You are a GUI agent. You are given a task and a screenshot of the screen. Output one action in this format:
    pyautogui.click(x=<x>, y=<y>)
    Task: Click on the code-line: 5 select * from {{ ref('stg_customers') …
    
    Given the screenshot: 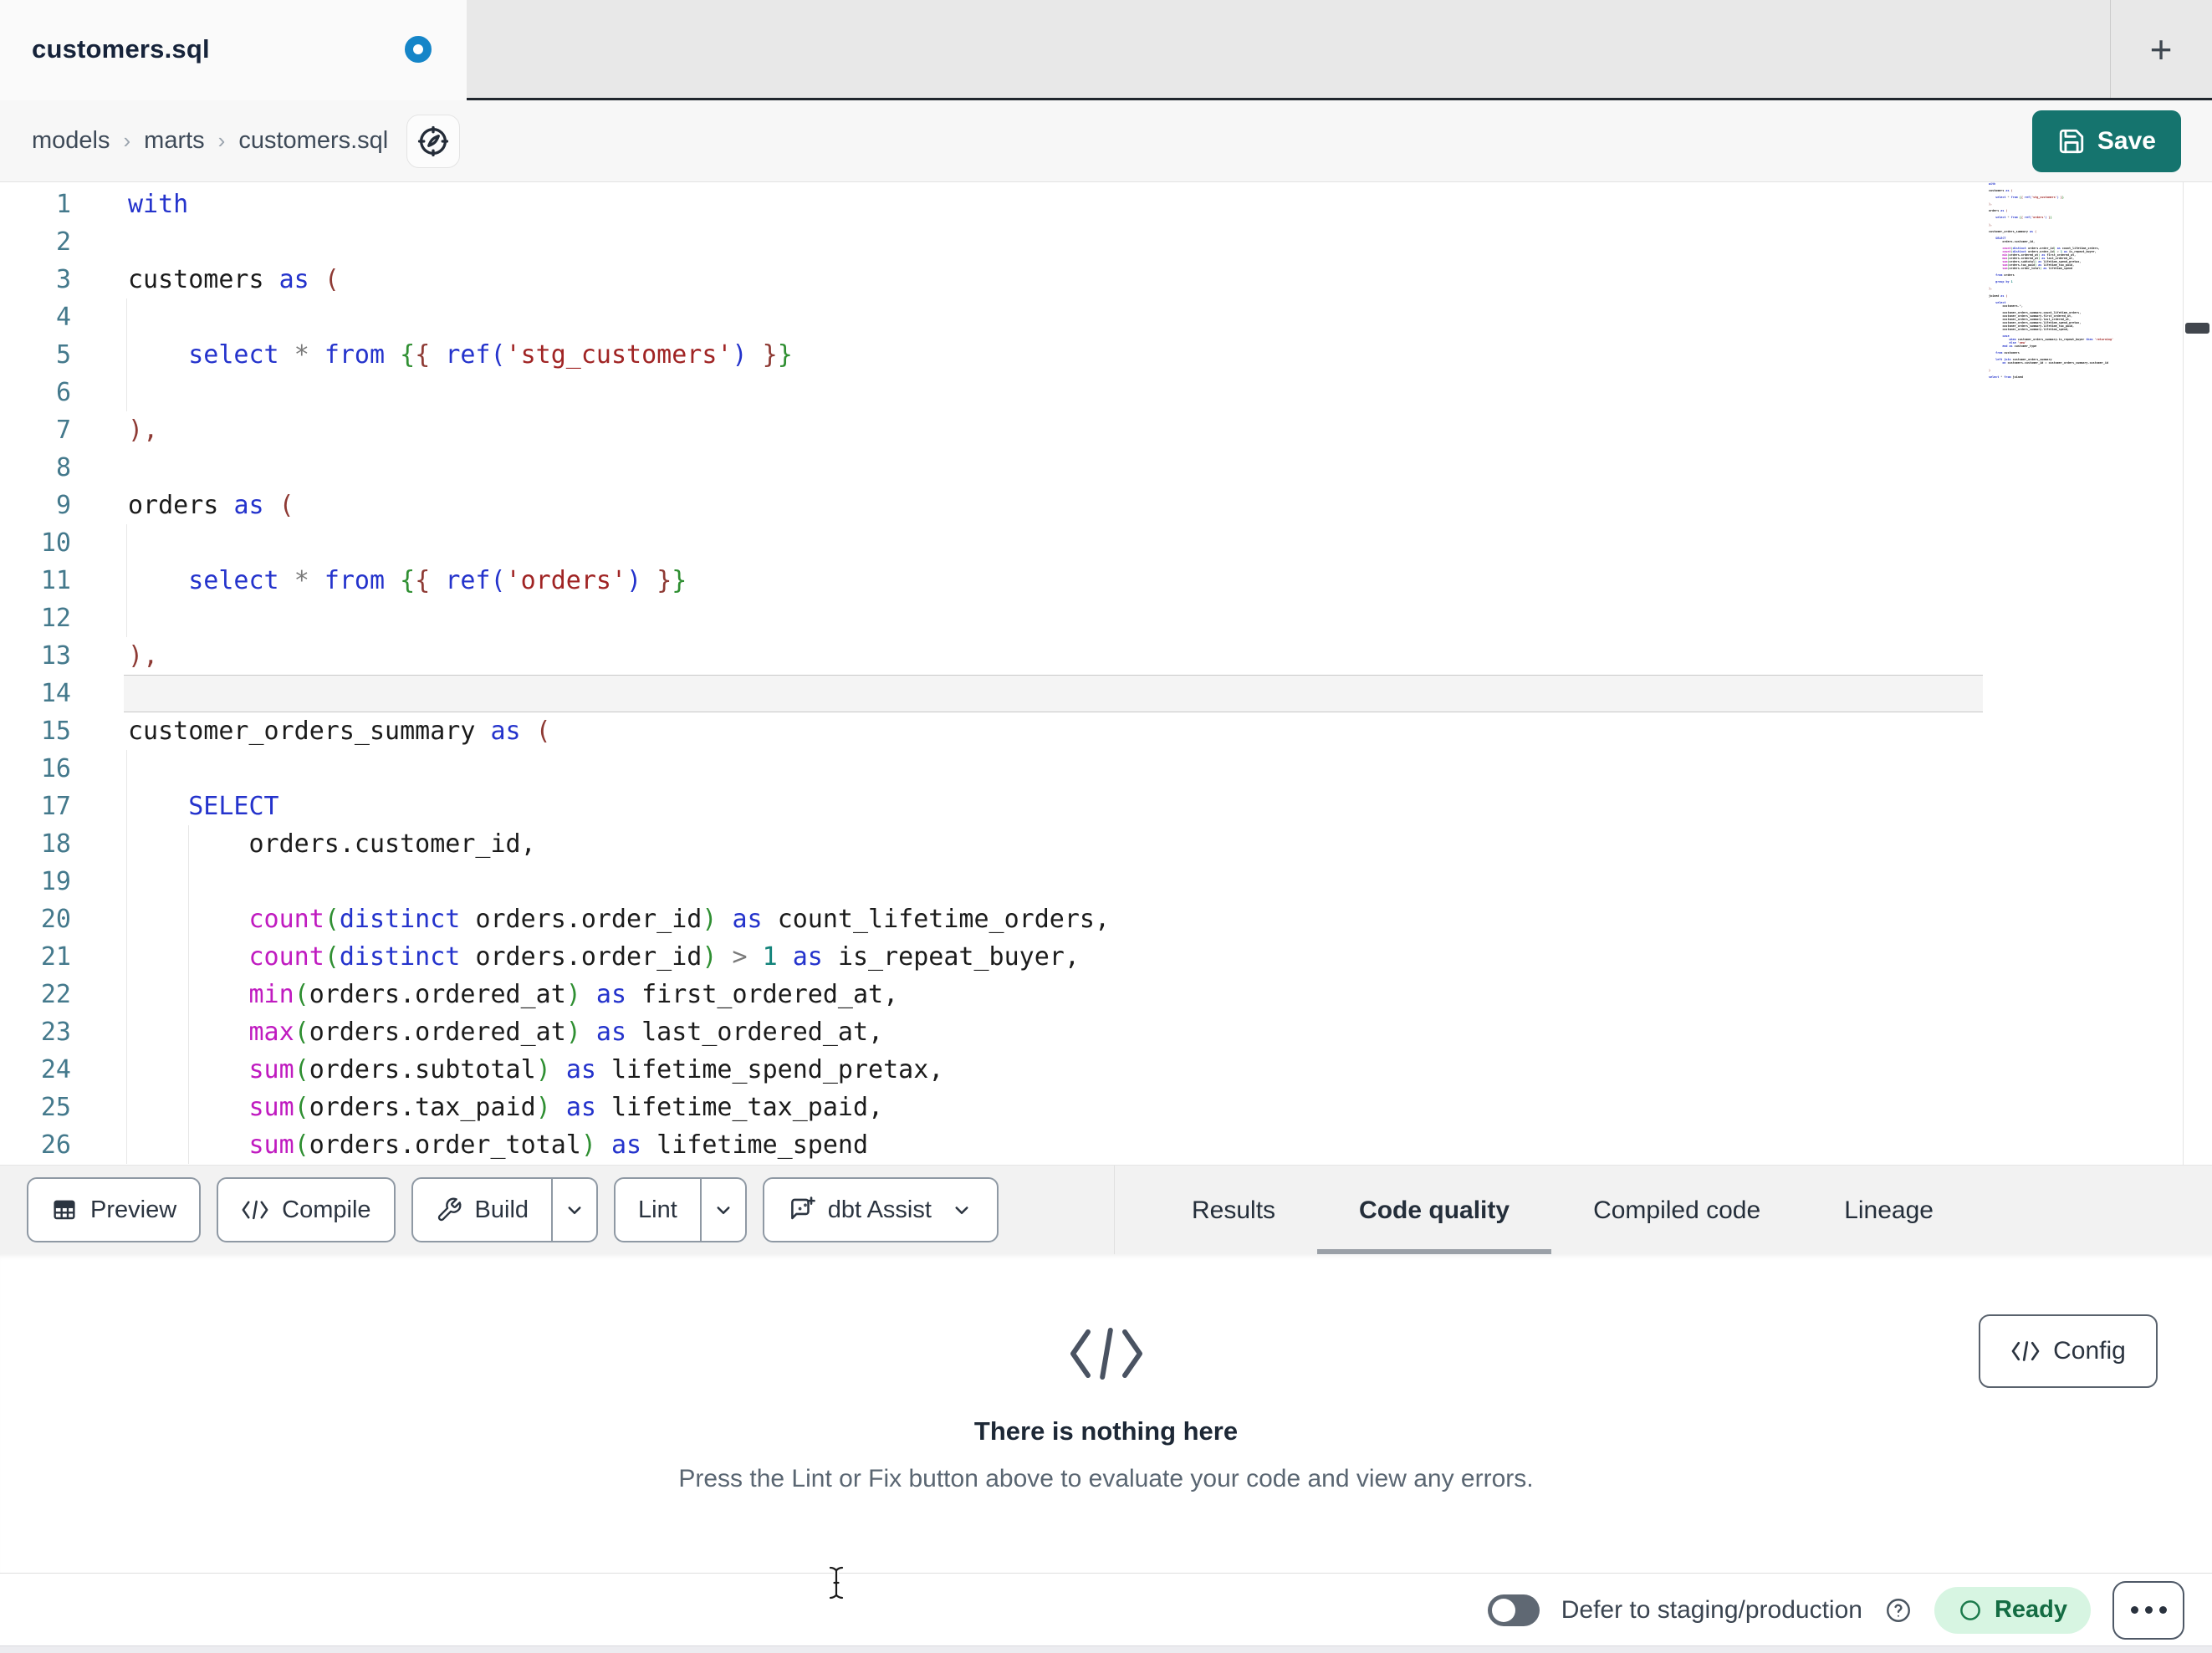 What is the action you would take?
    pyautogui.click(x=555, y=355)
    